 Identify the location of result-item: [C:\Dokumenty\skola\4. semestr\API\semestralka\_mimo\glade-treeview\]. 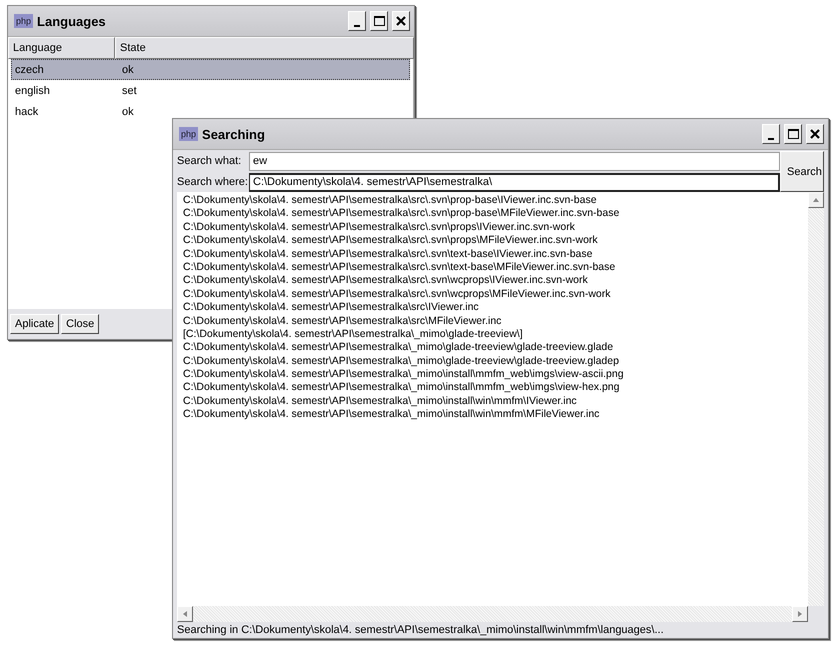
(492, 335).